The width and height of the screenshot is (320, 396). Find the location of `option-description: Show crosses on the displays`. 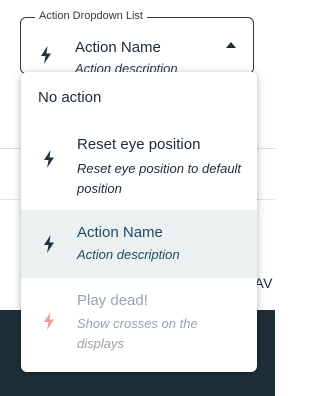

option-description: Show crosses on the displays is located at coordinates (137, 333).